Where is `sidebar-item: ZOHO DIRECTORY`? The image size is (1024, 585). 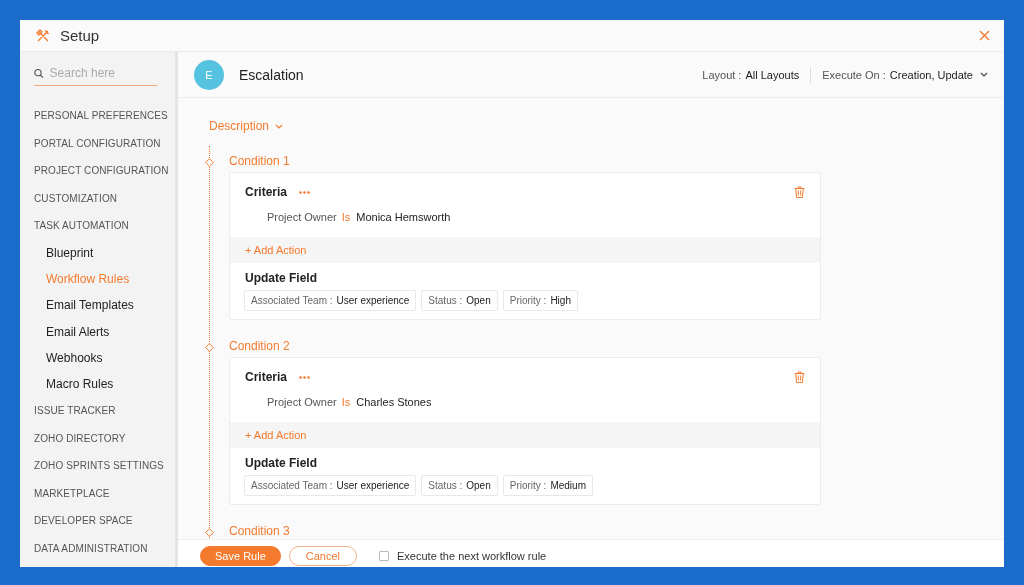
sidebar-item: ZOHO DIRECTORY is located at coordinates (97, 438).